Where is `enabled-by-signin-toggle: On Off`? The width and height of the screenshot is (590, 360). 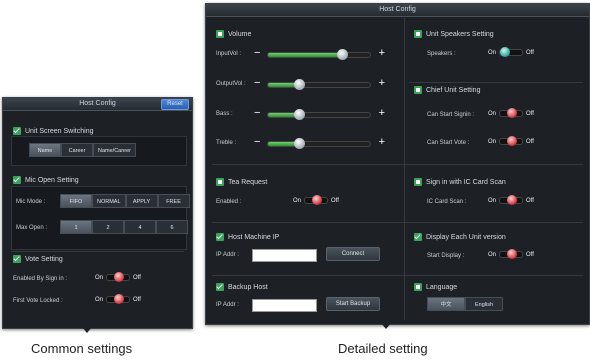 enabled-by-signin-toggle: On Off is located at coordinates (118, 277).